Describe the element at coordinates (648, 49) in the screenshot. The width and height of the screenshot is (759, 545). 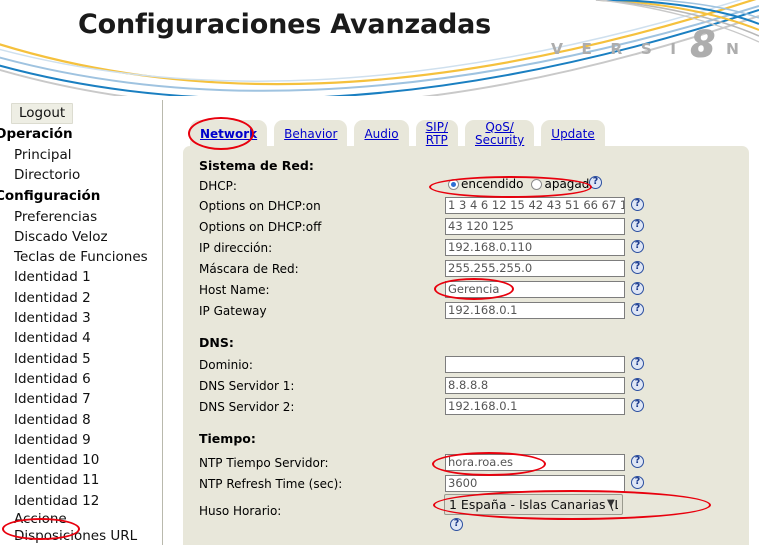
I see `version-label: V E R S I O N` at that location.